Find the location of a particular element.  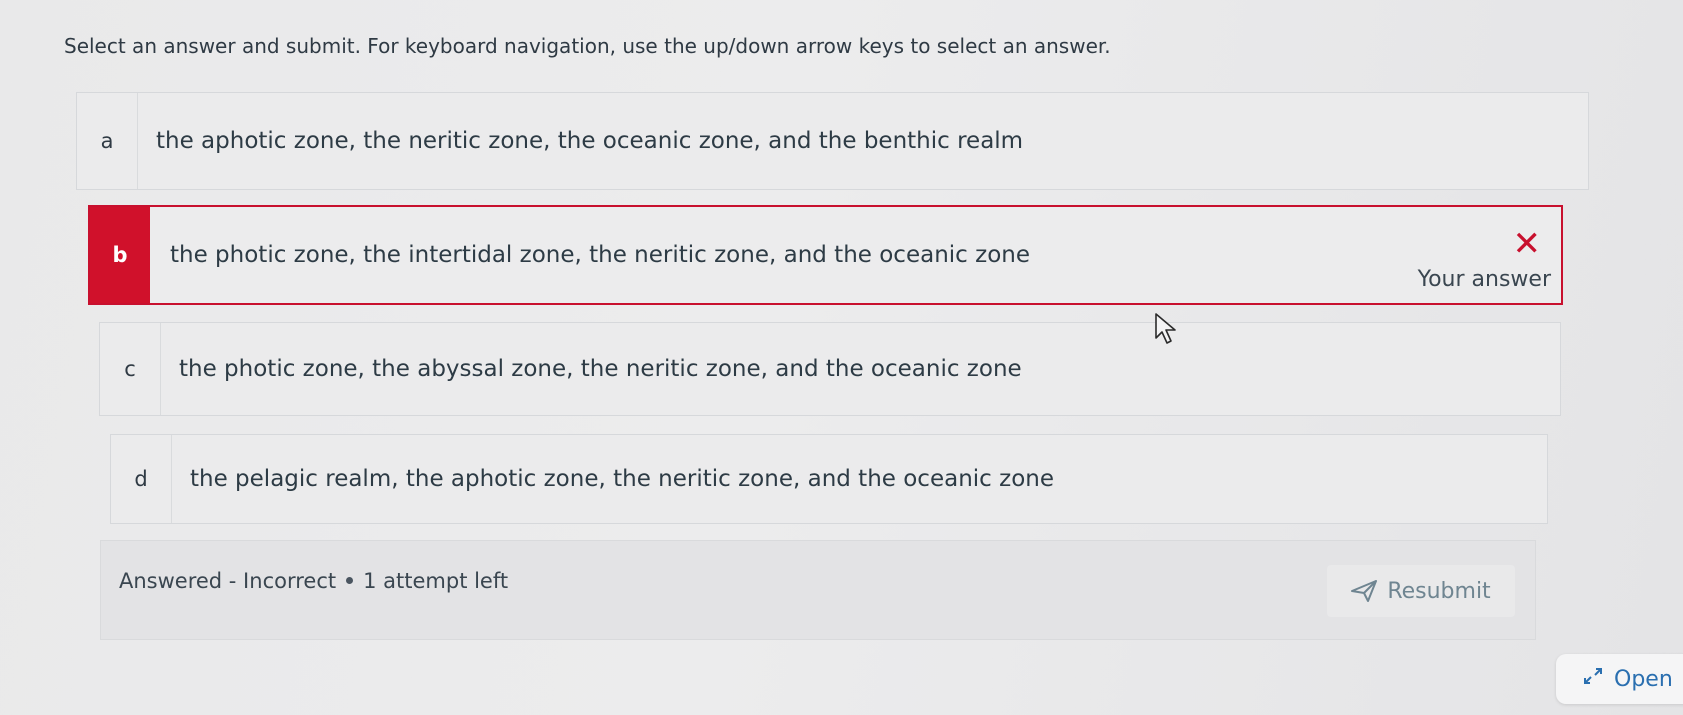

result-label: Answered - Incorrect is located at coordinates (228, 581).